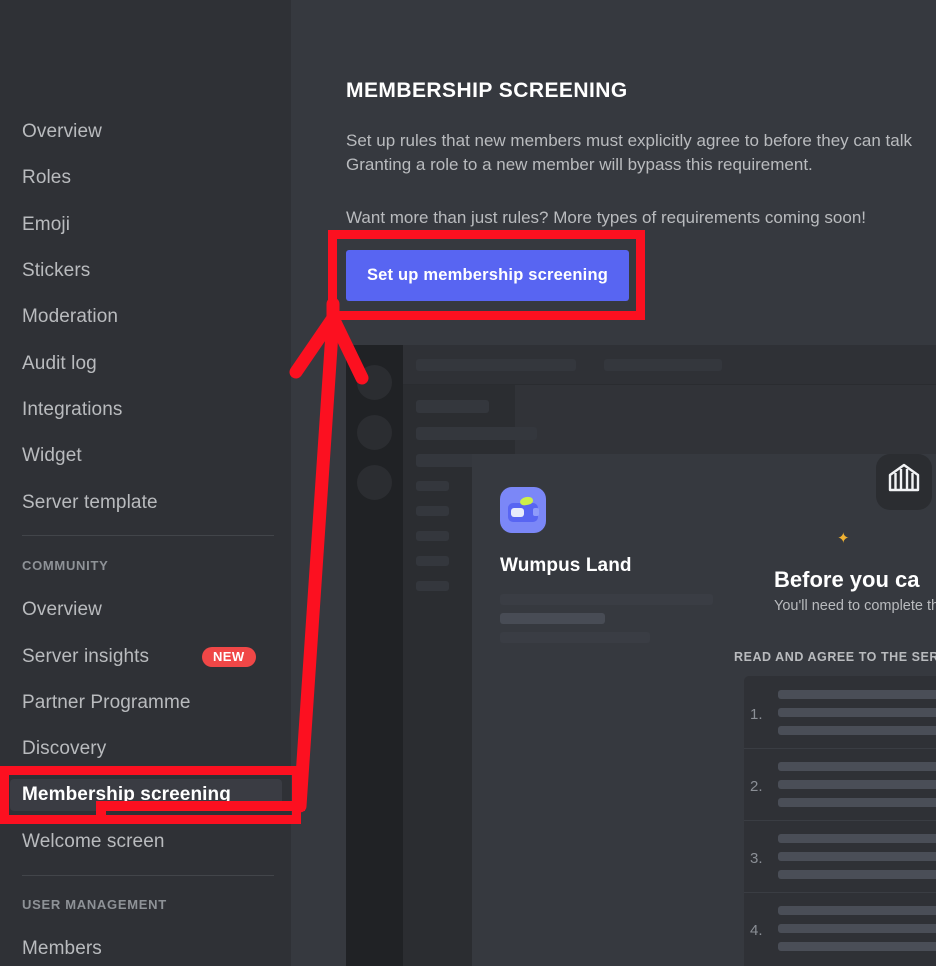 This screenshot has height=966, width=936. I want to click on sidebar-item-label: Discovery, so click(64, 748).